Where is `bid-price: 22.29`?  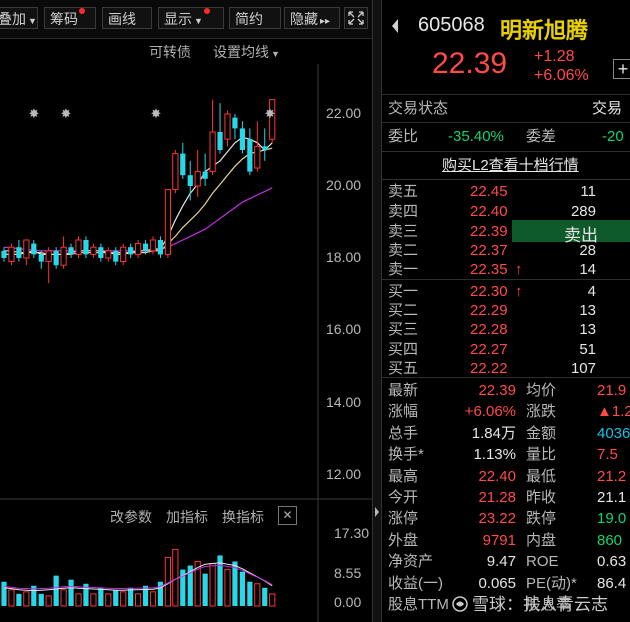
bid-price: 22.29 is located at coordinates (489, 310).